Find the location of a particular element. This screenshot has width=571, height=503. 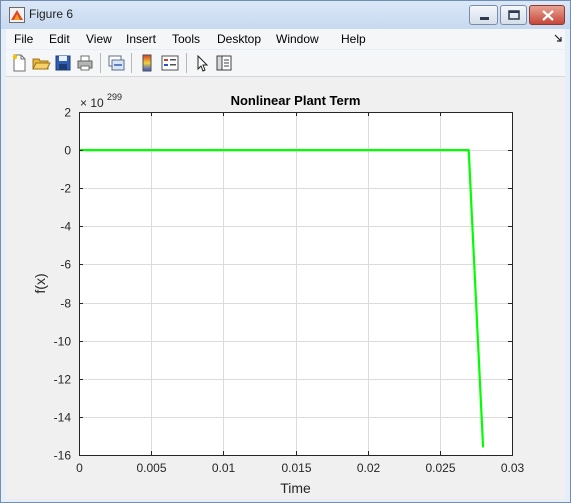

new-figure-icon is located at coordinates (19, 63).